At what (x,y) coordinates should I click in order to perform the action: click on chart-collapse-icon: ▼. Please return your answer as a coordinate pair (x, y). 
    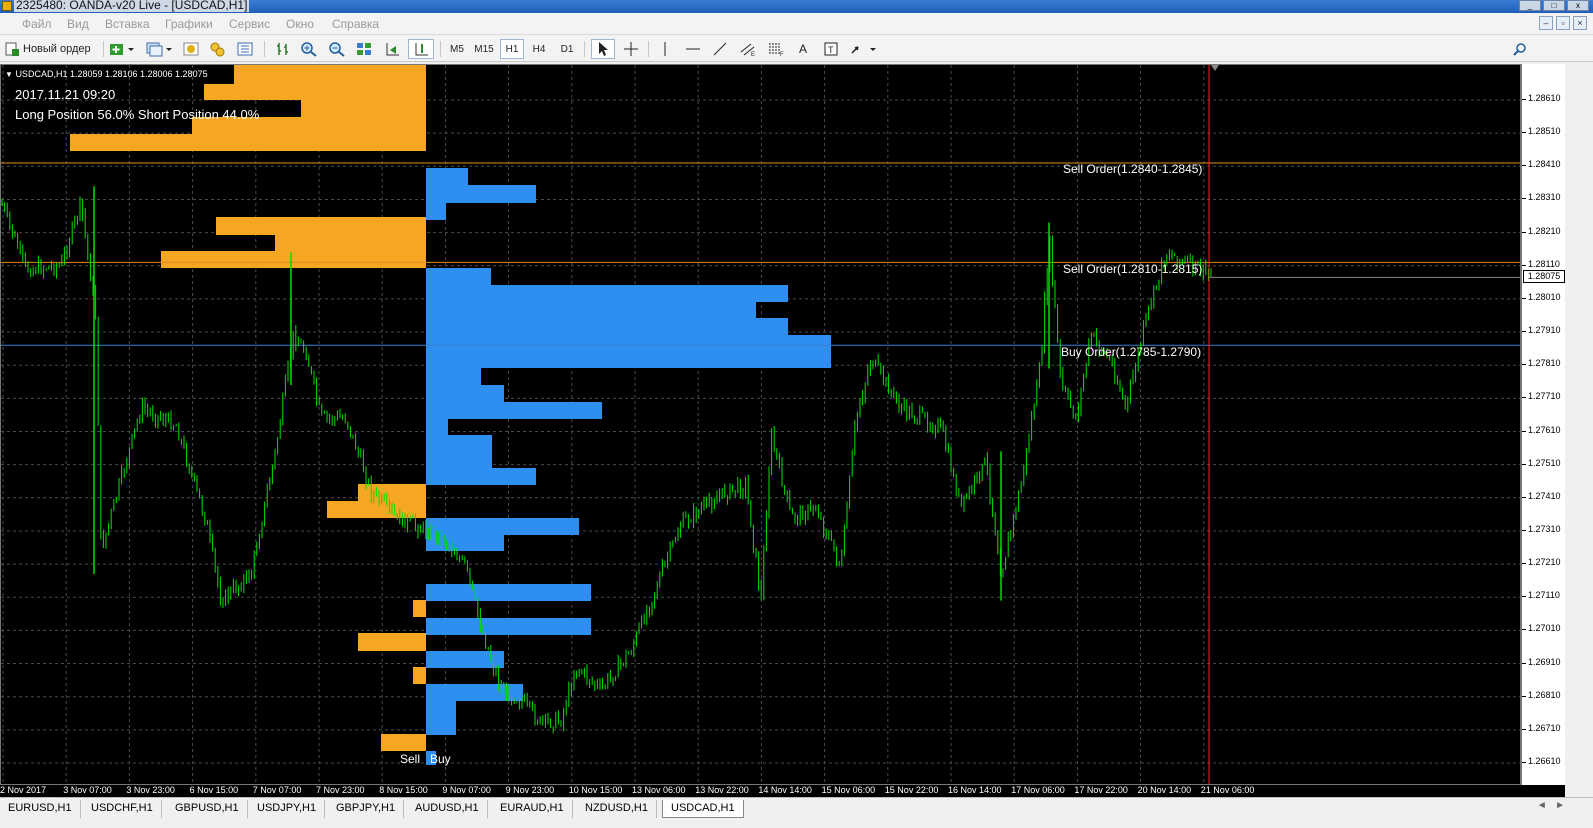
    Looking at the image, I should click on (9, 74).